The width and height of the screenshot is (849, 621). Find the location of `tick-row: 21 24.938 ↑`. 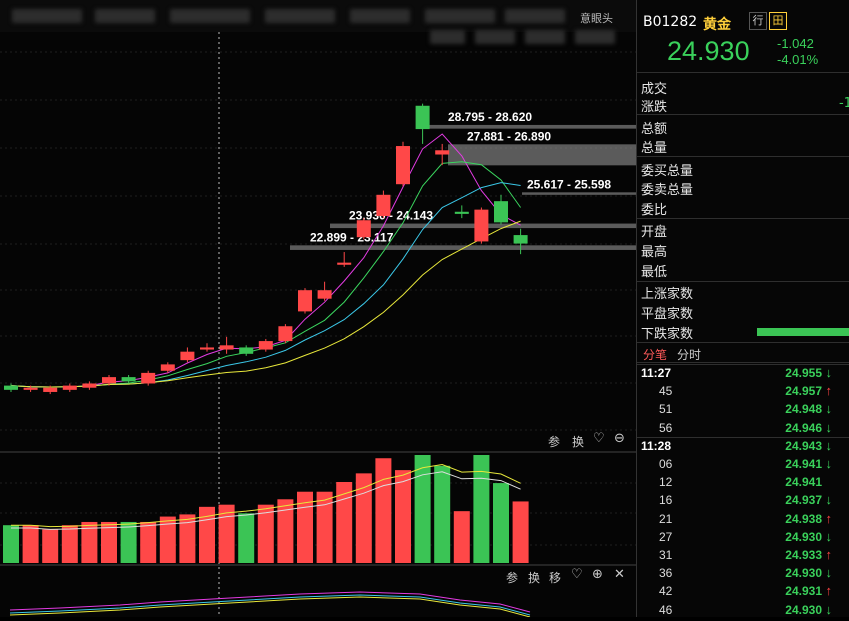

tick-row: 21 24.938 ↑ is located at coordinates (743, 520).